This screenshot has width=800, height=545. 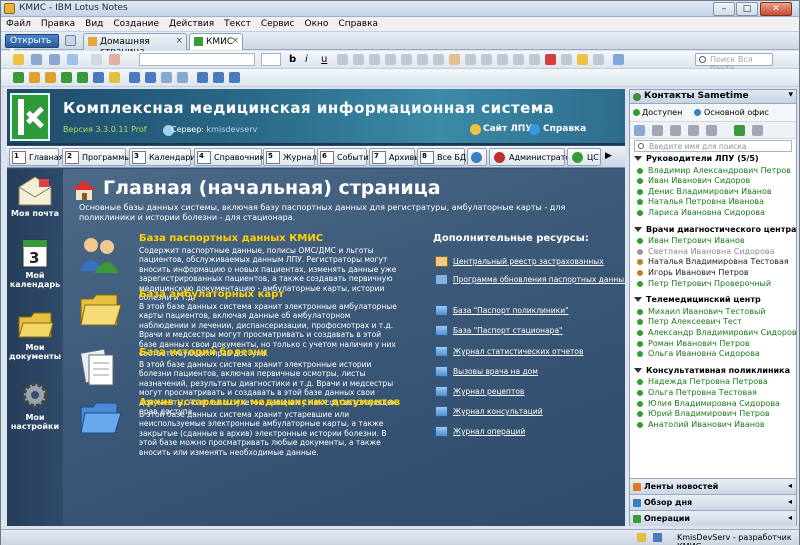 I want to click on contact-item: Наталья Петровна Иванова, so click(x=699, y=201).